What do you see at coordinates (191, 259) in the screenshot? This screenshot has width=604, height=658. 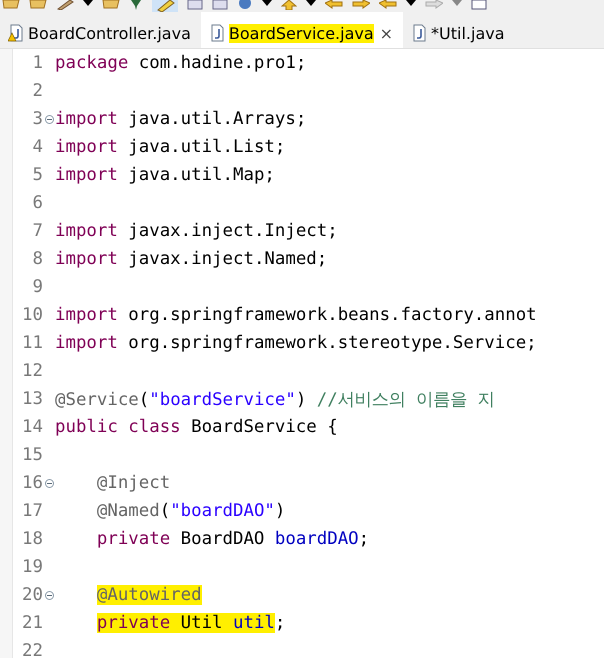 I see `code-line: import javax.inject.Named;` at bounding box center [191, 259].